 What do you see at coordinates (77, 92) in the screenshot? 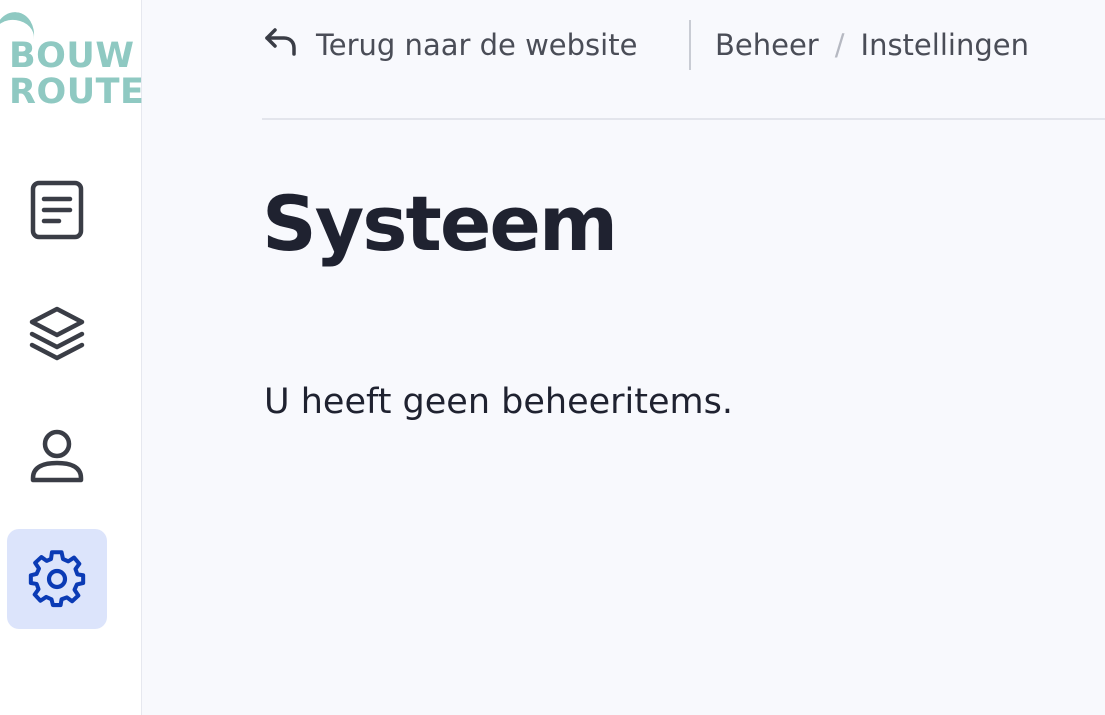
I see `logo-line-2: ROUTE` at bounding box center [77, 92].